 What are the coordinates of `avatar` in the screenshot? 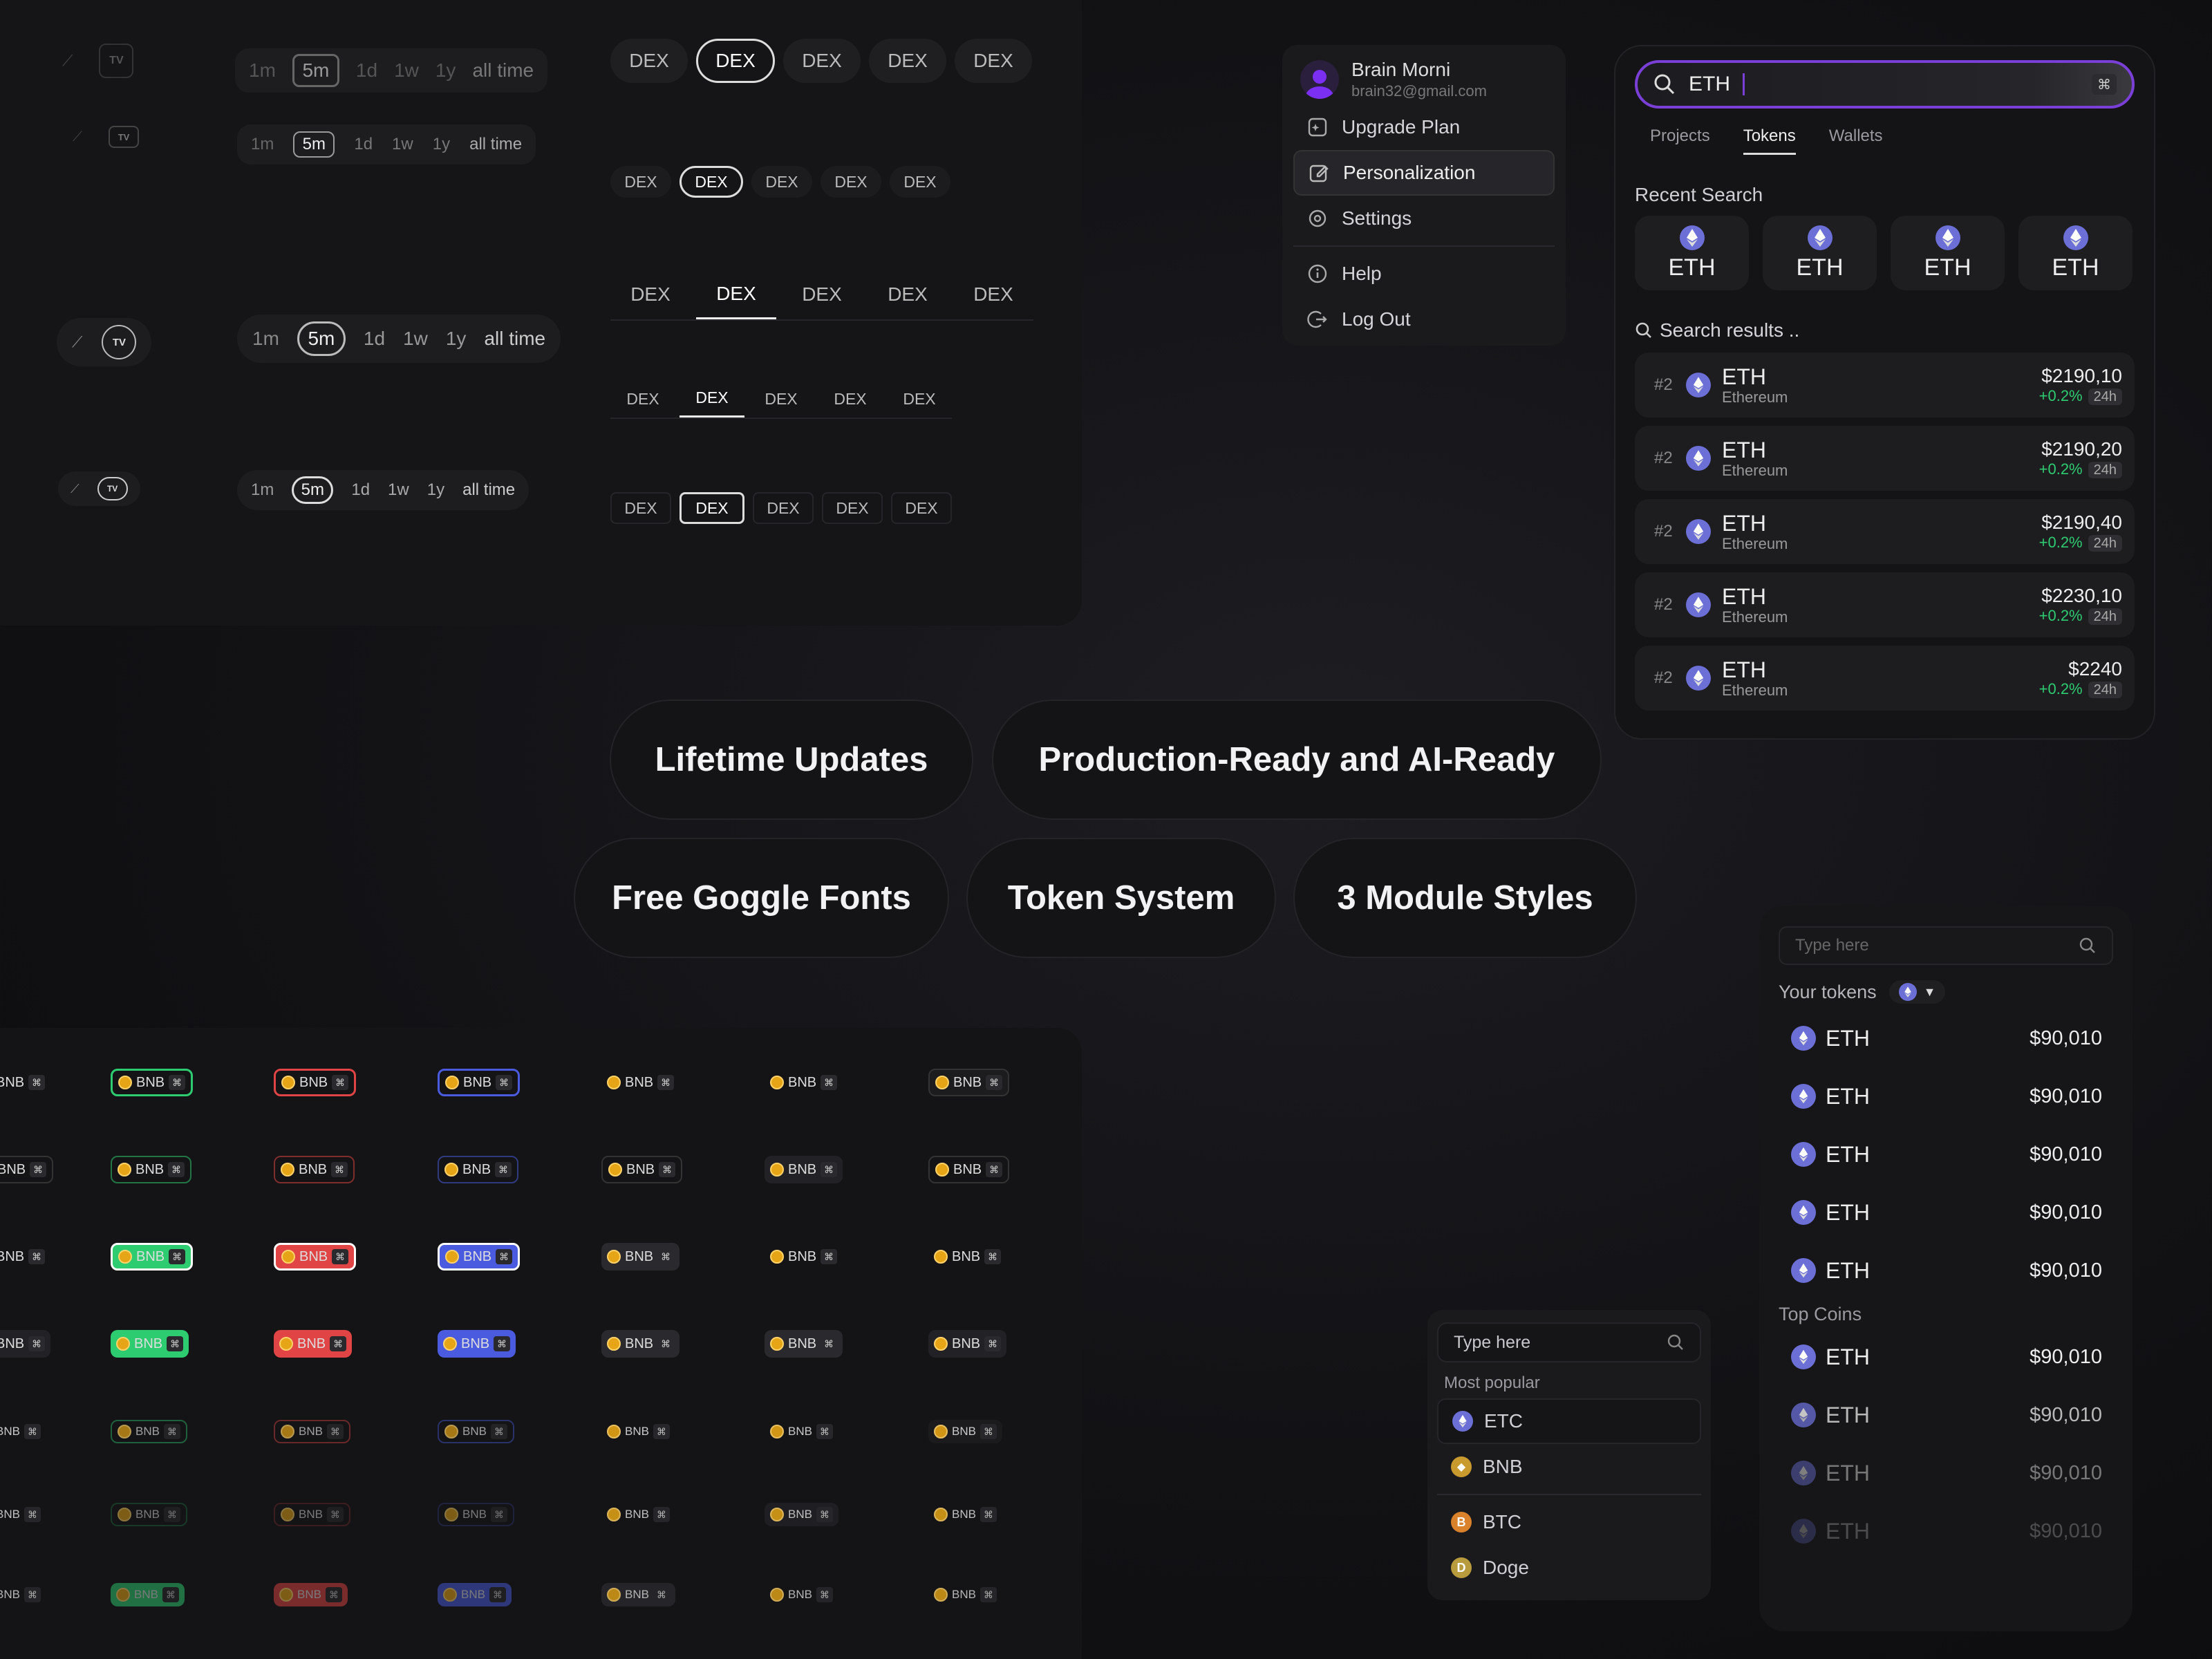 It's located at (1319, 79).